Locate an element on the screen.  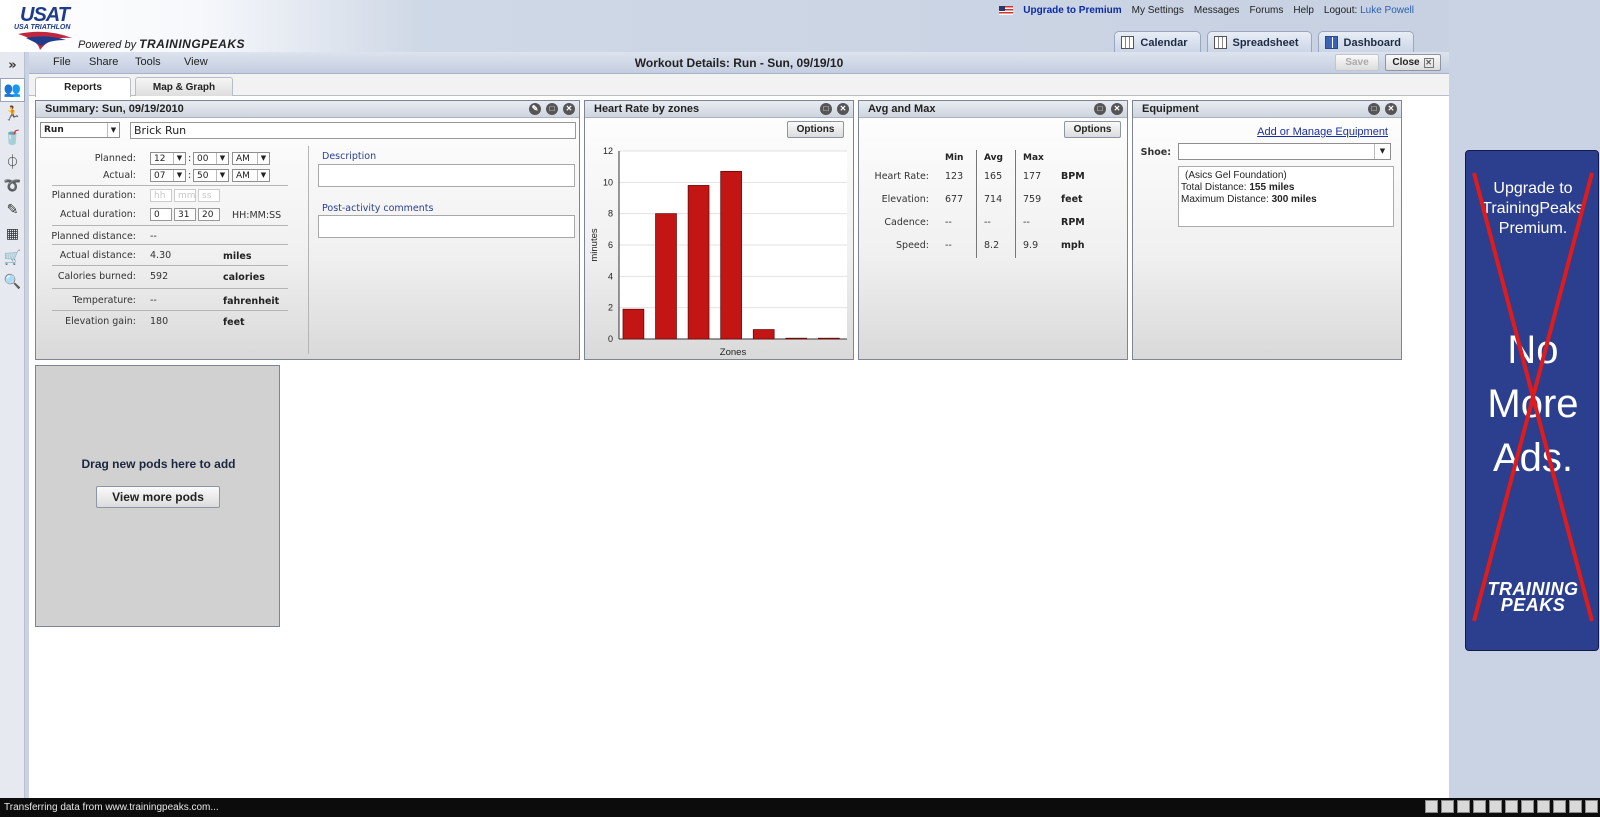
avg-max-pod-header: Avg and Max □ ✕ is located at coordinates (993, 109).